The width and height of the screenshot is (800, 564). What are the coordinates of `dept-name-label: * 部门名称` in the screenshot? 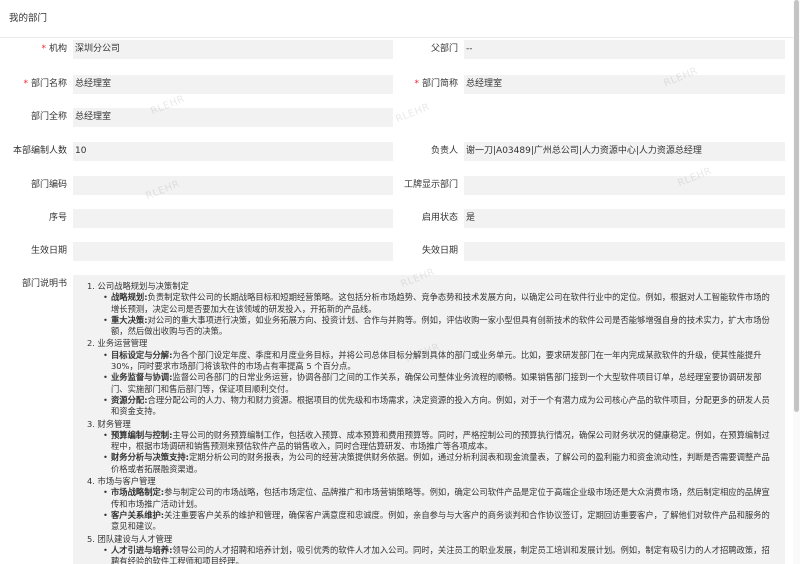 It's located at (33, 84).